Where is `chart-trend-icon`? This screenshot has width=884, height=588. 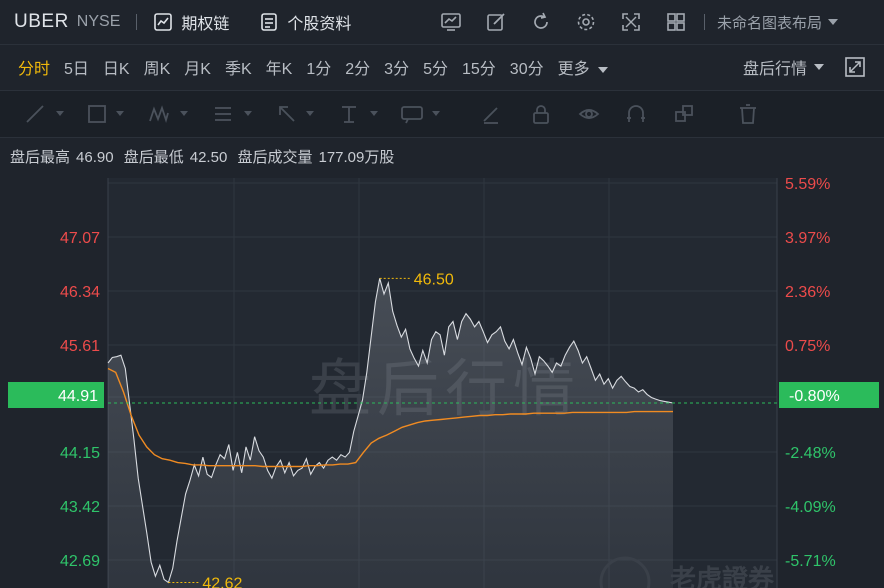
chart-trend-icon is located at coordinates (451, 22).